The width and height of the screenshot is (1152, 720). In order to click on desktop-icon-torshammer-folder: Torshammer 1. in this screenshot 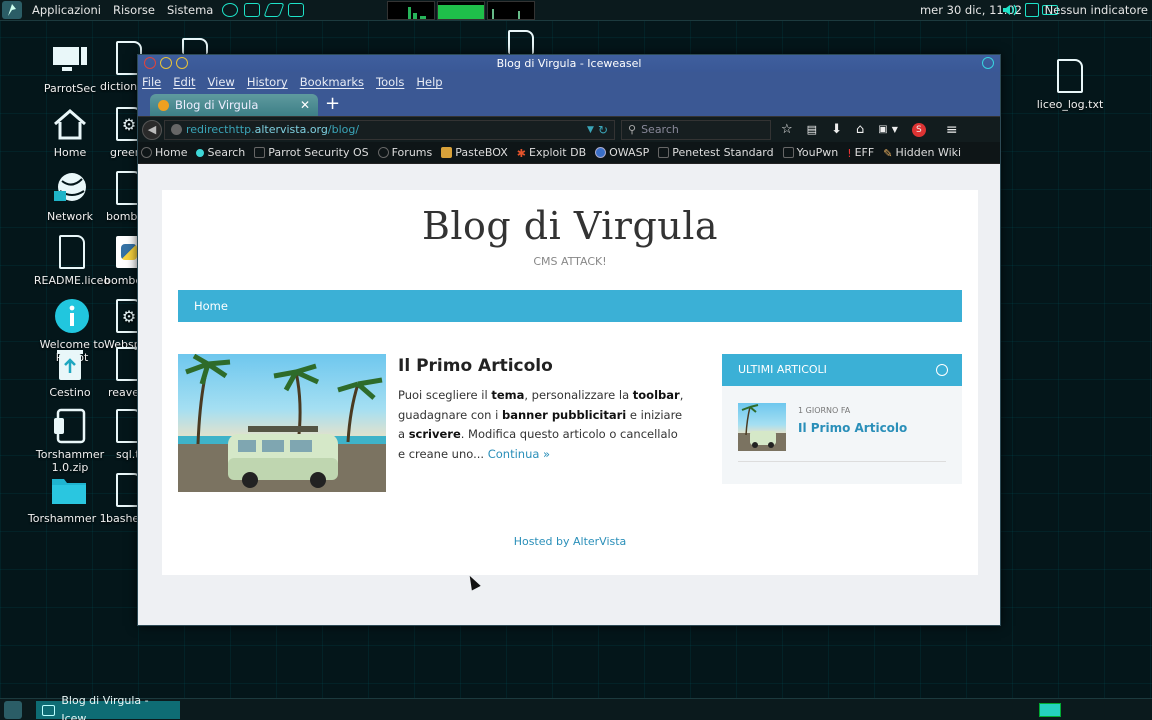, I will do `click(69, 497)`.